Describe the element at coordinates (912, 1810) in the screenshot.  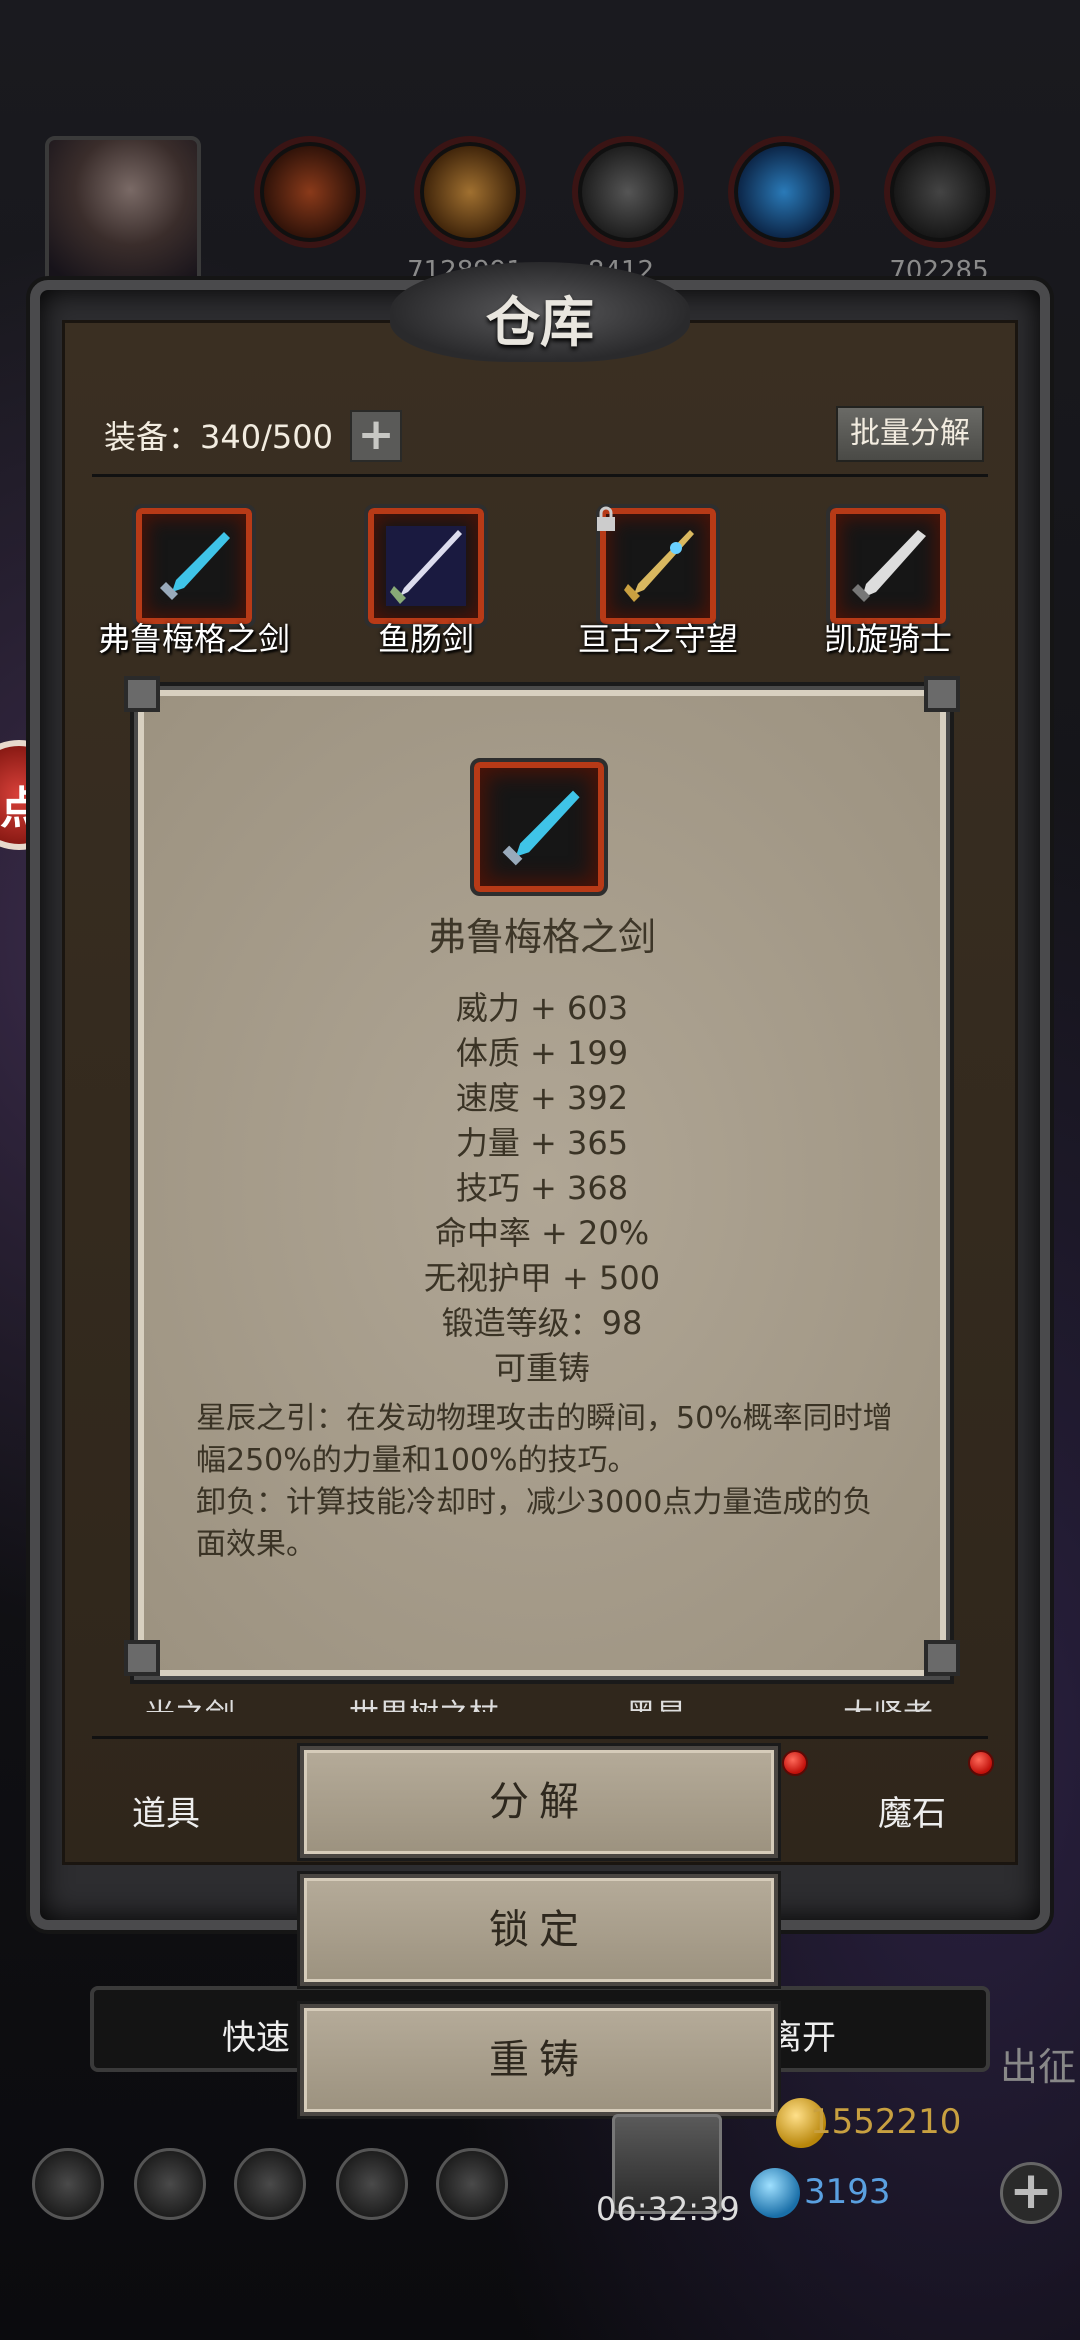
I see `tab-magic-stones: 魔石` at that location.